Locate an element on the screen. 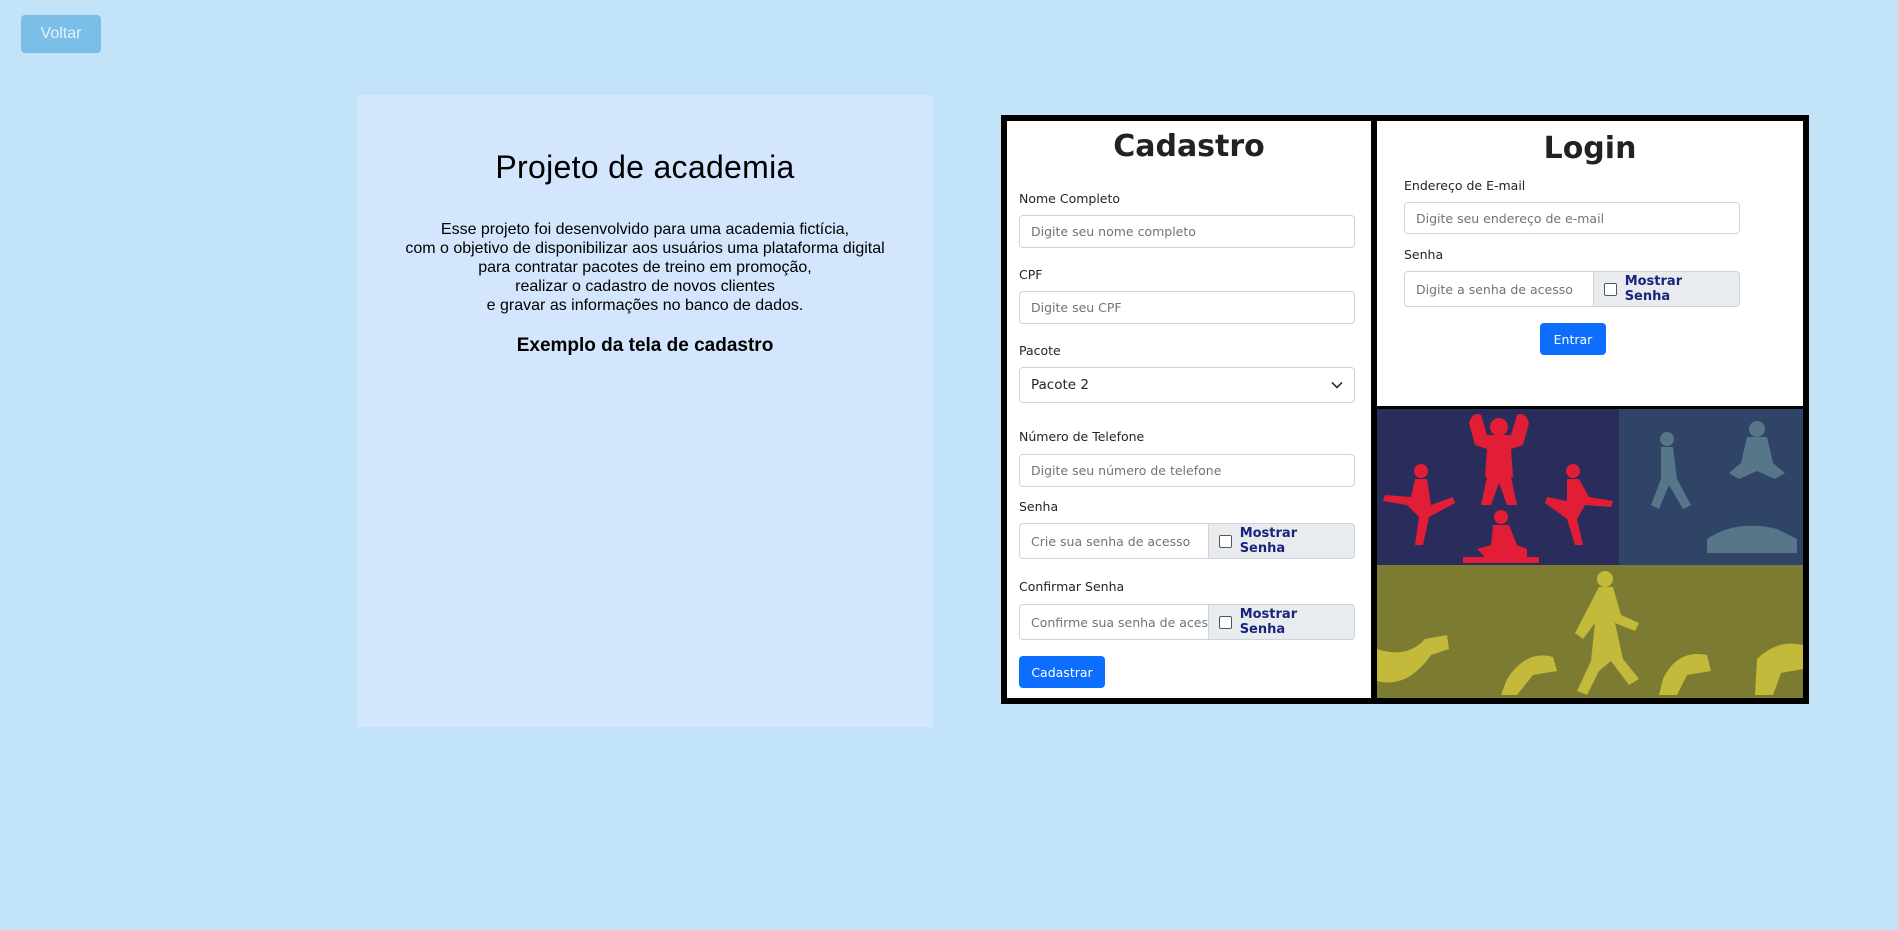 The image size is (1898, 930). chevron-down-icon is located at coordinates (1337, 385).